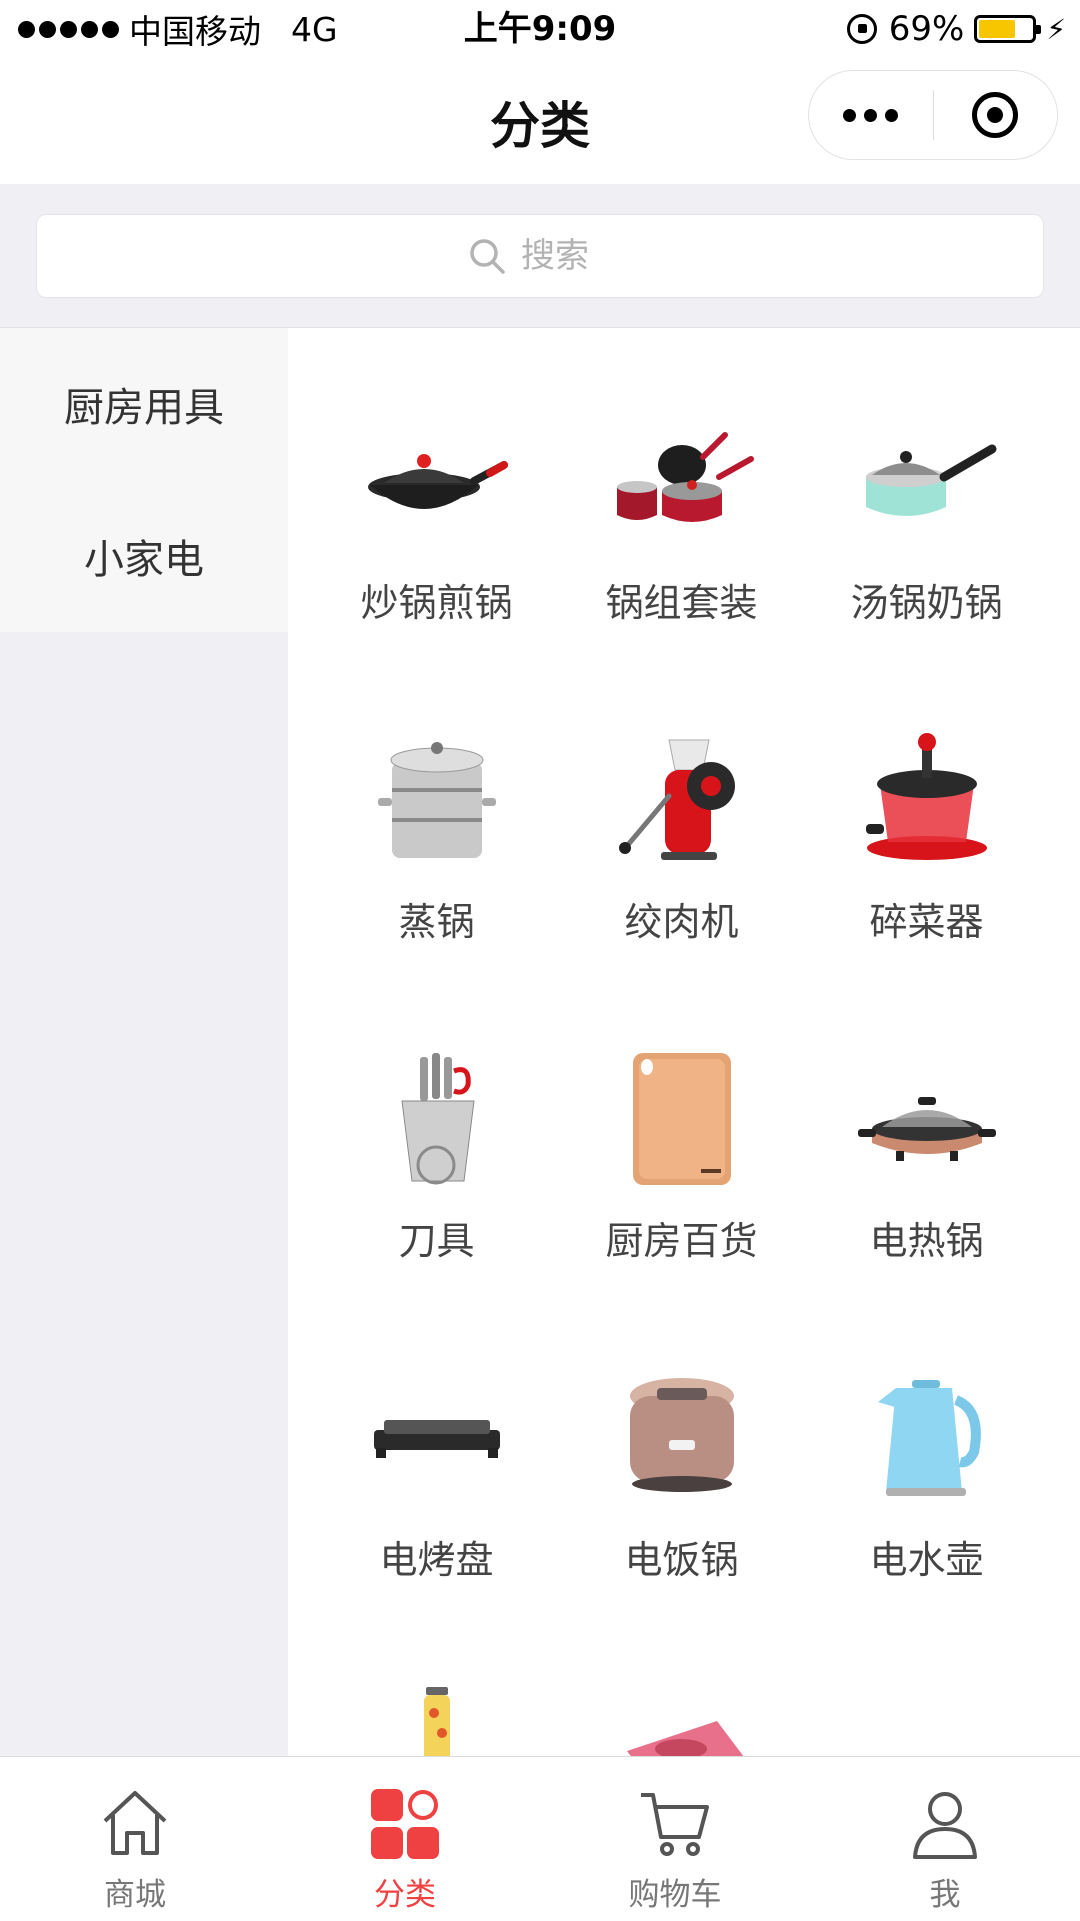 The width and height of the screenshot is (1080, 1921). I want to click on induction-cooker-icon, so click(682, 1716).